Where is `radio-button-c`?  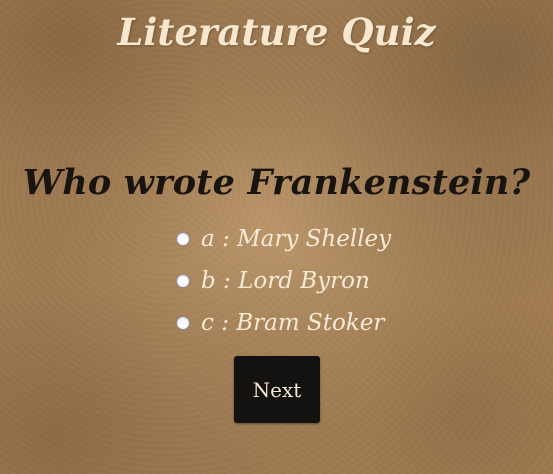
radio-button-c is located at coordinates (183, 323).